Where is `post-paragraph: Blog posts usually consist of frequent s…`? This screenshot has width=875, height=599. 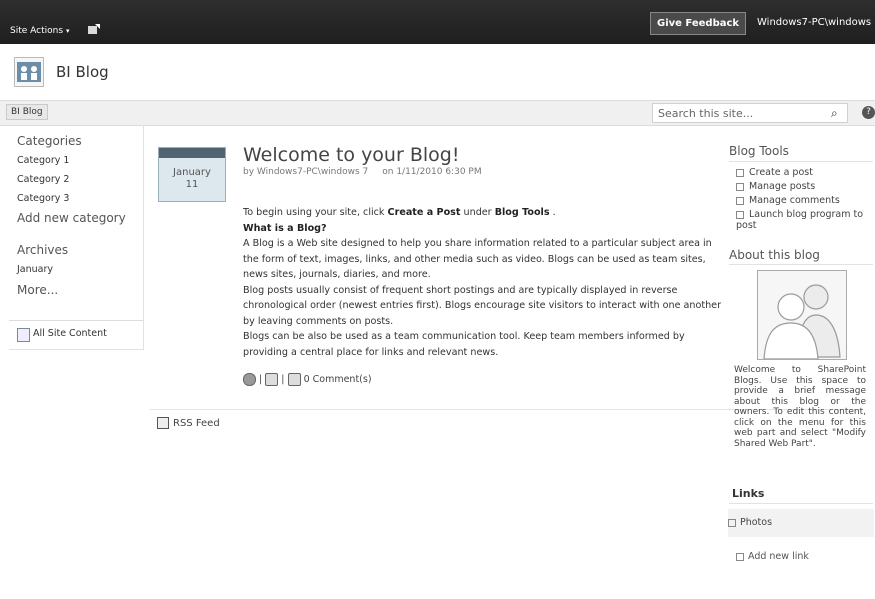
post-paragraph: Blog posts usually consist of frequent s… is located at coordinates (482, 305).